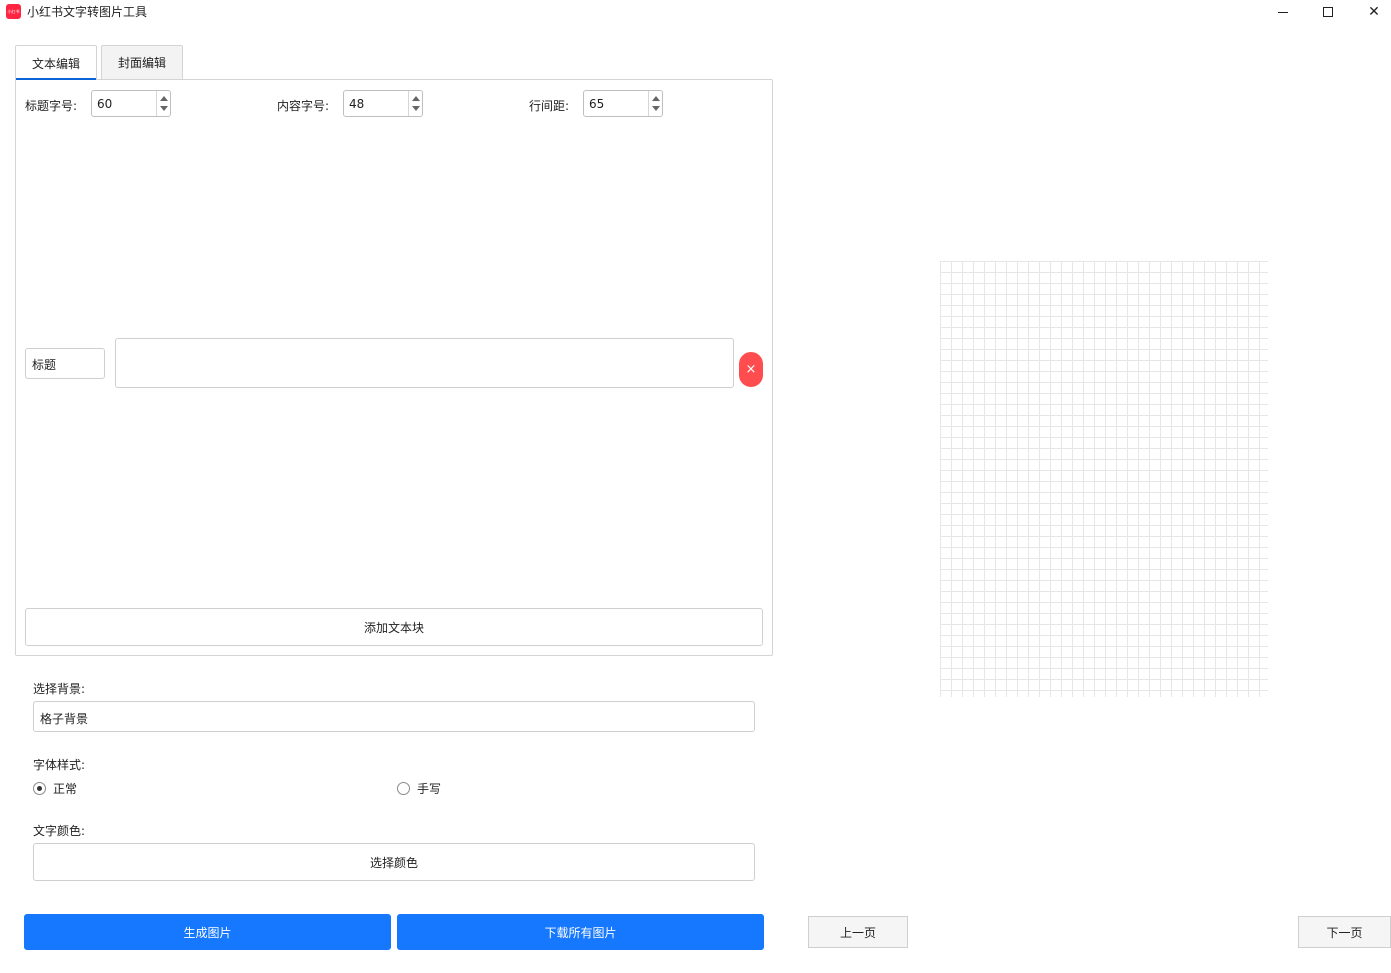 The height and width of the screenshot is (973, 1391). I want to click on title-size-stepper, so click(163, 103).